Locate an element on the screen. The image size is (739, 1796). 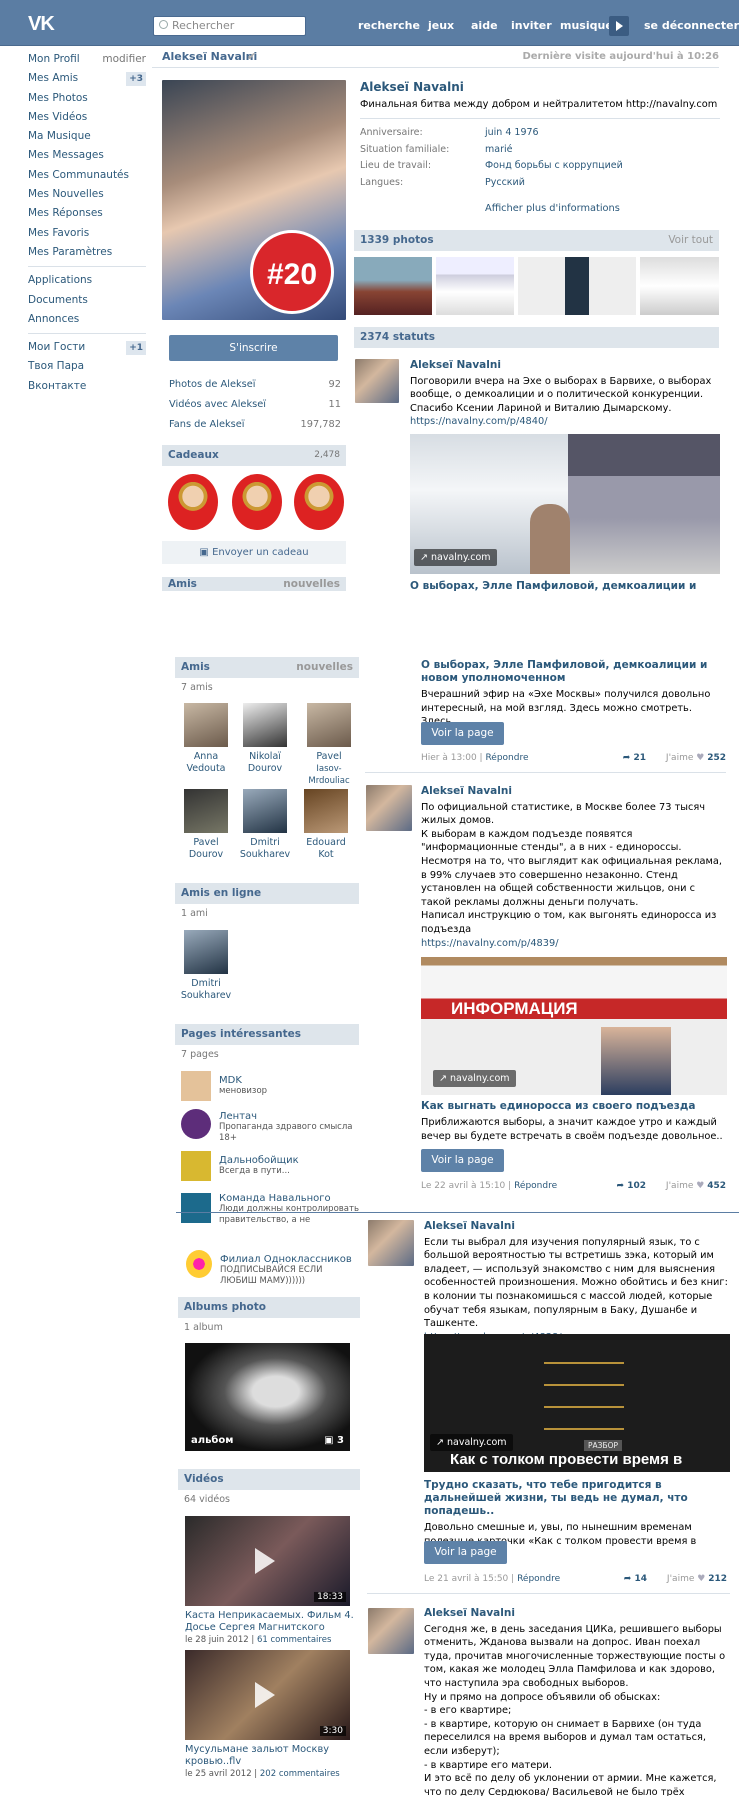
nav-recherche: recherche is located at coordinates (389, 25).